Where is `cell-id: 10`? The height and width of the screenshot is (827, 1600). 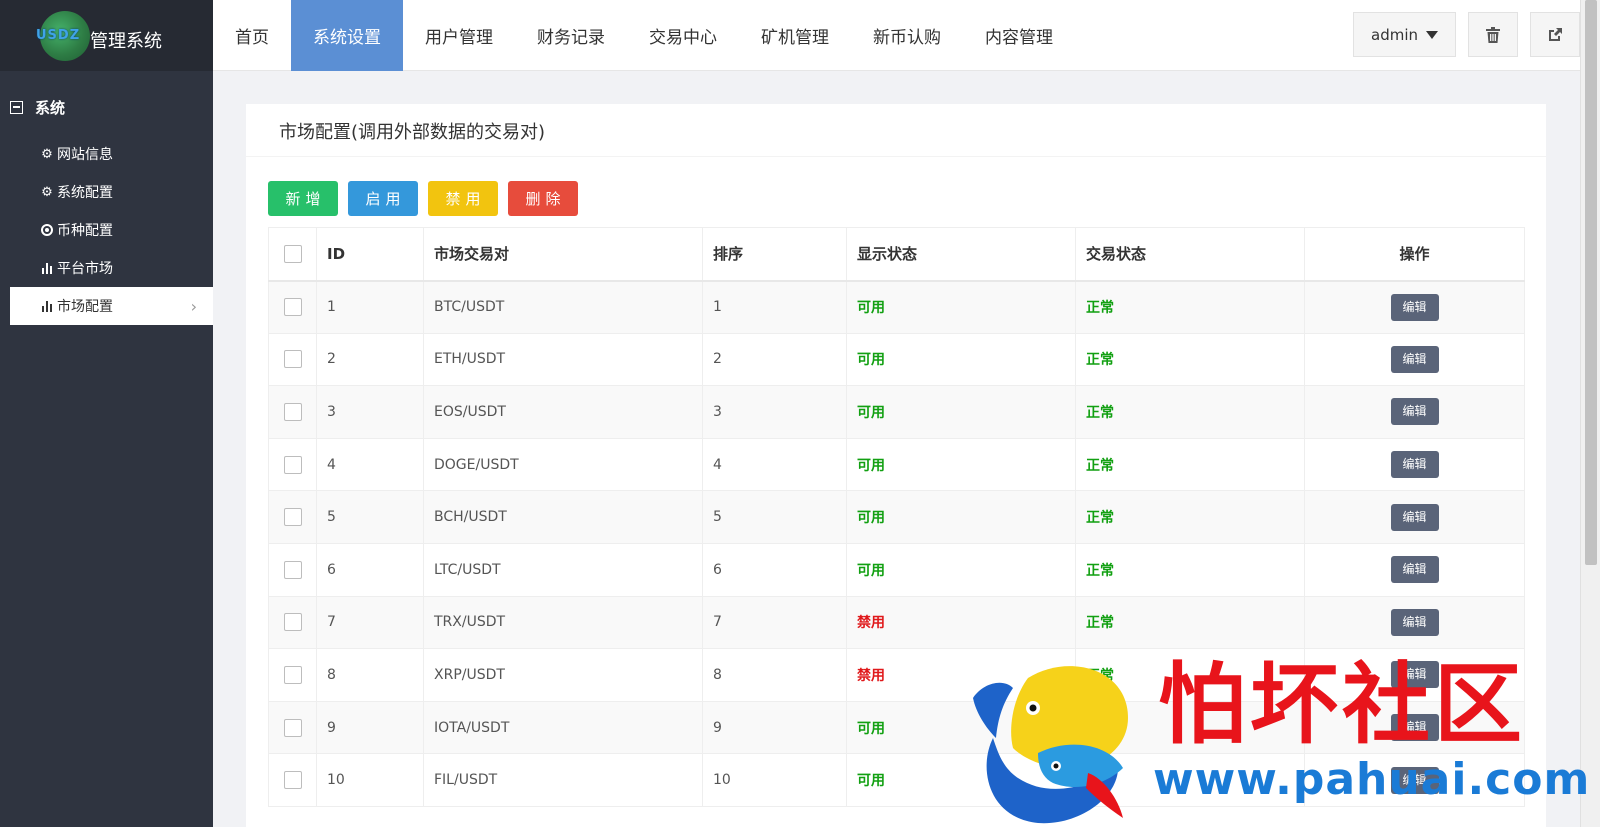
cell-id: 10 is located at coordinates (370, 780).